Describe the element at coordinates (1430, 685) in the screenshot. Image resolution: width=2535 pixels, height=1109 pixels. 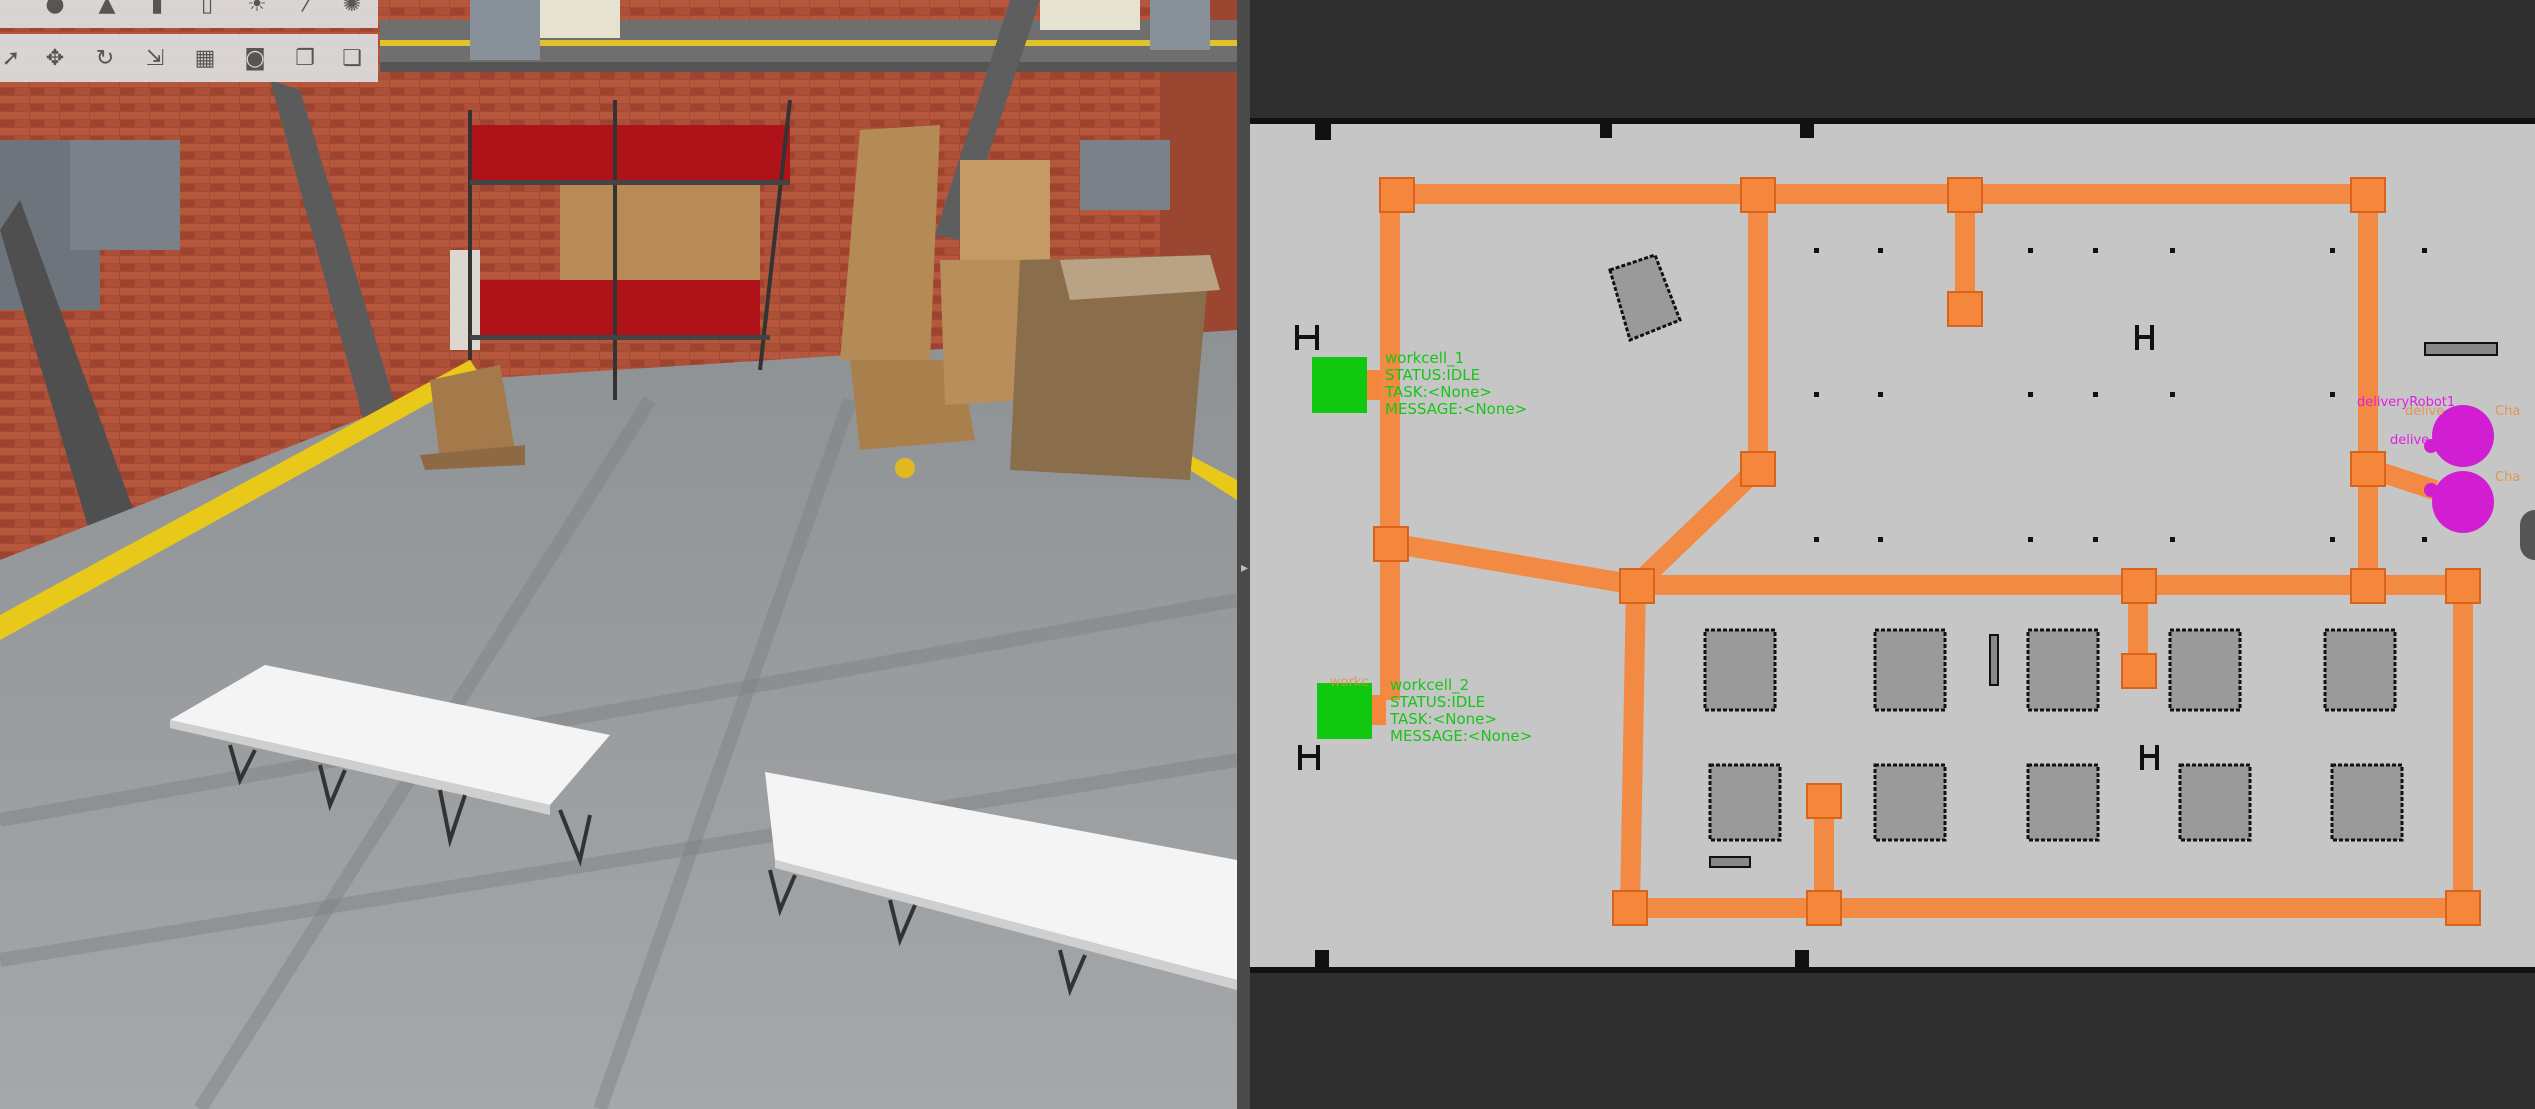
I see `workcell-name: workcell_2` at that location.